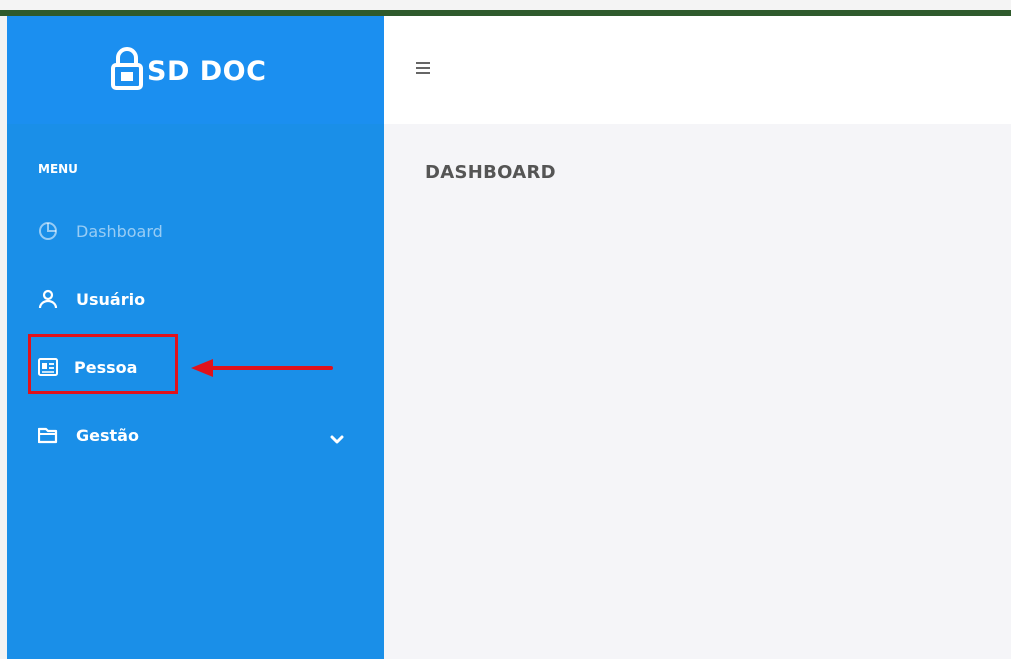 Image resolution: width=1011 pixels, height=659 pixels. What do you see at coordinates (337, 437) in the screenshot?
I see `chevron-down-icon` at bounding box center [337, 437].